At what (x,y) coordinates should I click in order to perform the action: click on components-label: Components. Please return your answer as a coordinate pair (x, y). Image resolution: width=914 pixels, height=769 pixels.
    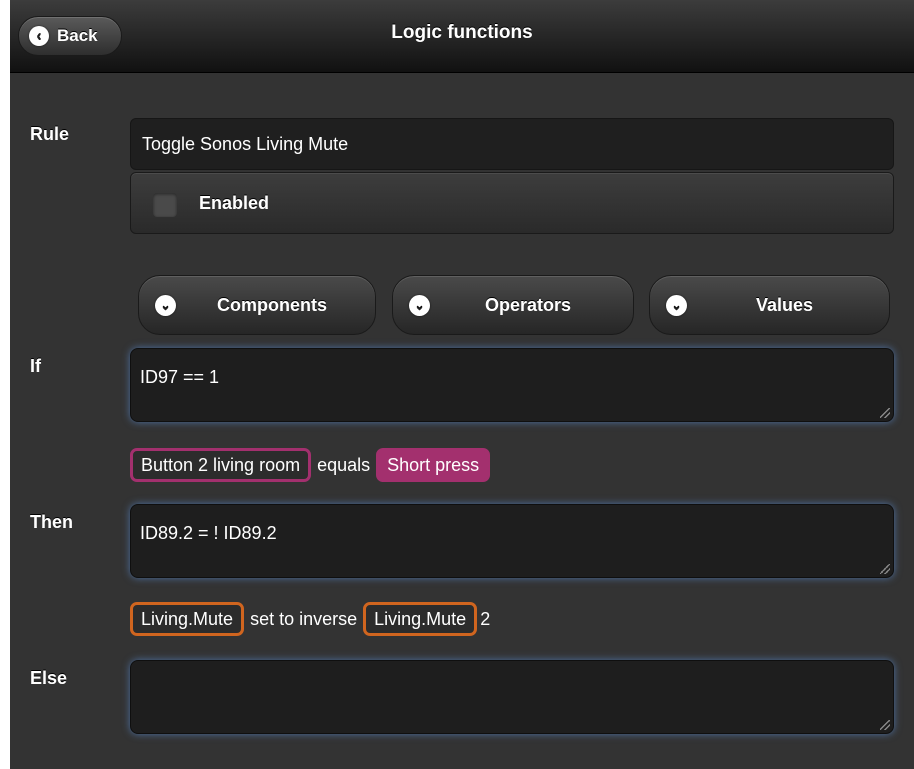
    Looking at the image, I should click on (272, 305).